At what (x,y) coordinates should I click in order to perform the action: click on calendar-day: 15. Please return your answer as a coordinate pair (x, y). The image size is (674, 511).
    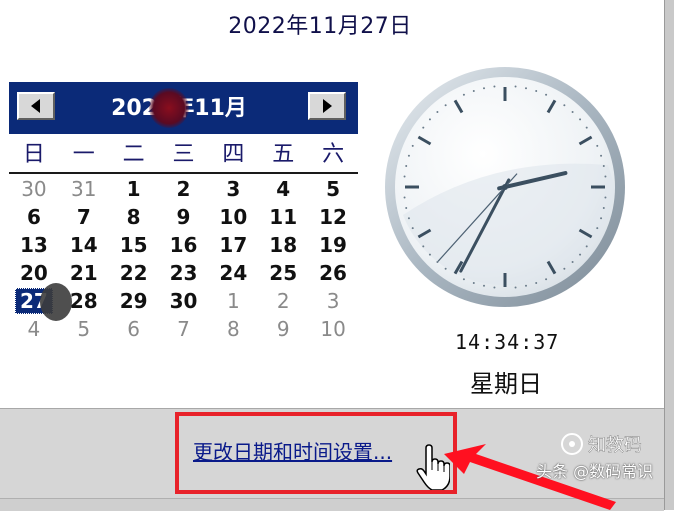
    Looking at the image, I should click on (134, 245).